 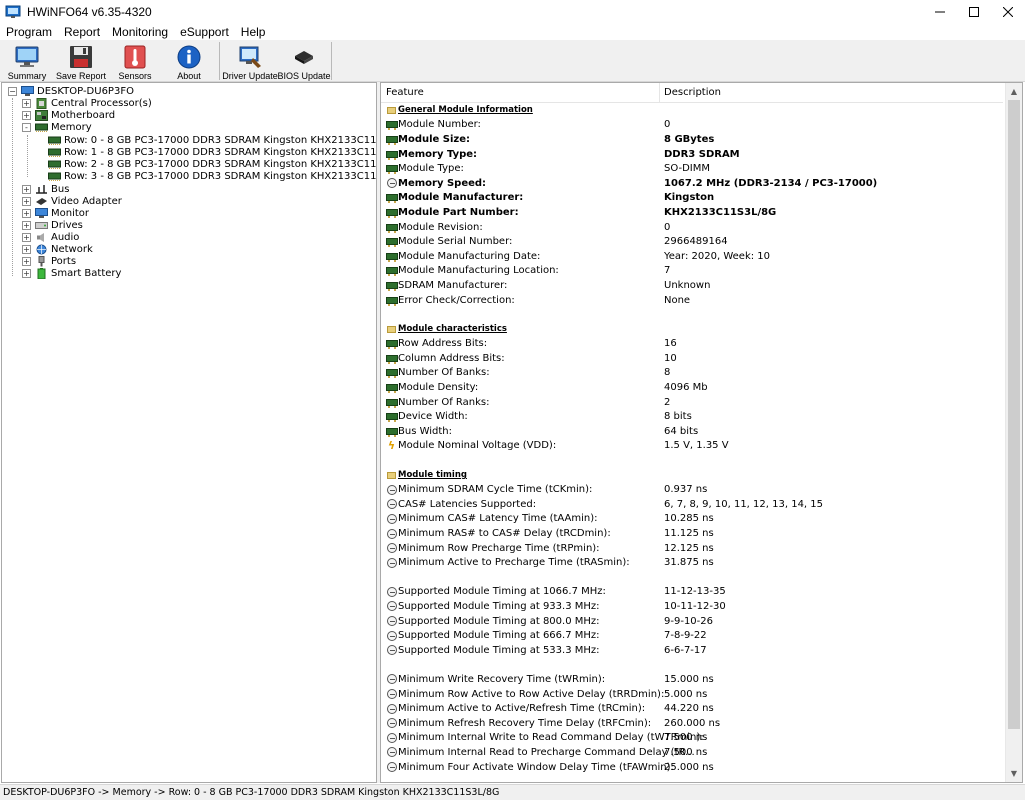 What do you see at coordinates (82, 32) in the screenshot?
I see `menu-report: Report` at bounding box center [82, 32].